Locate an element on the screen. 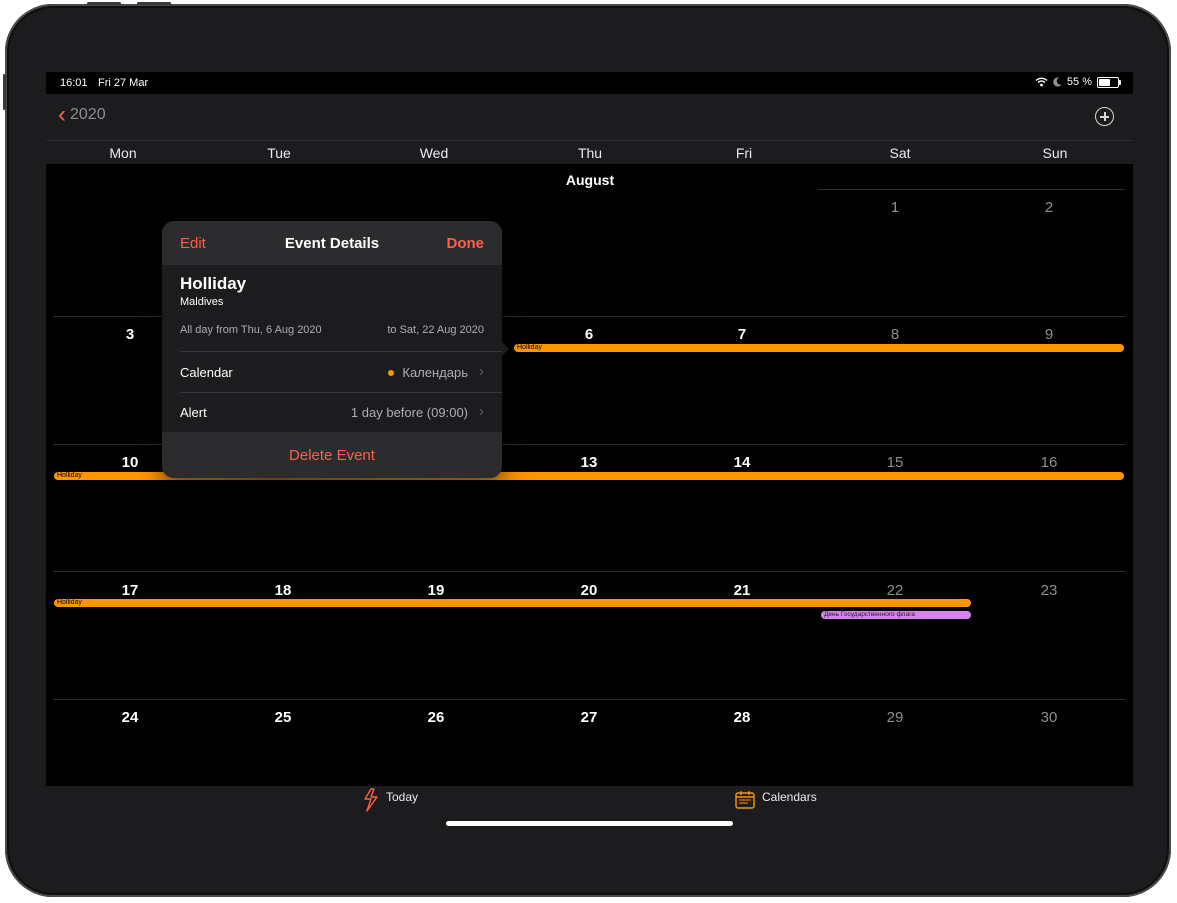  weekday-header: Mon Tue Wed Thu Fri Sat Sun is located at coordinates (589, 152).